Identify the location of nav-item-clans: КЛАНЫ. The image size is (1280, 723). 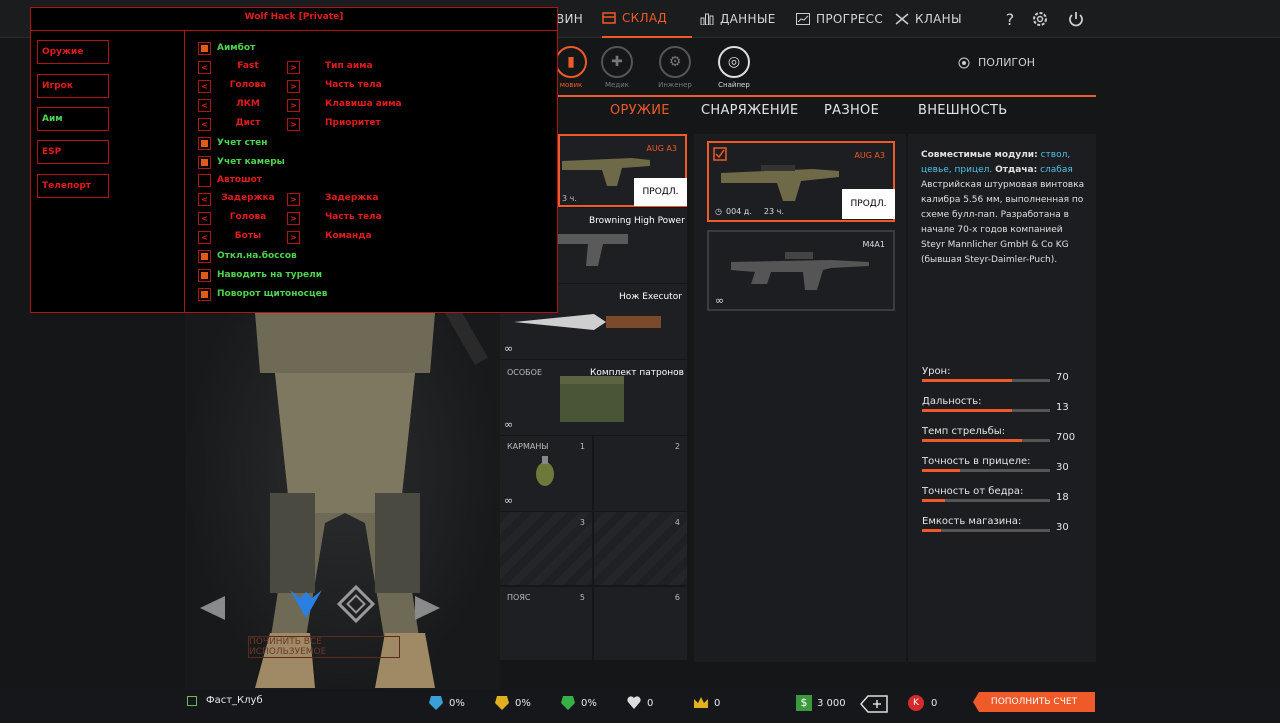
(928, 19).